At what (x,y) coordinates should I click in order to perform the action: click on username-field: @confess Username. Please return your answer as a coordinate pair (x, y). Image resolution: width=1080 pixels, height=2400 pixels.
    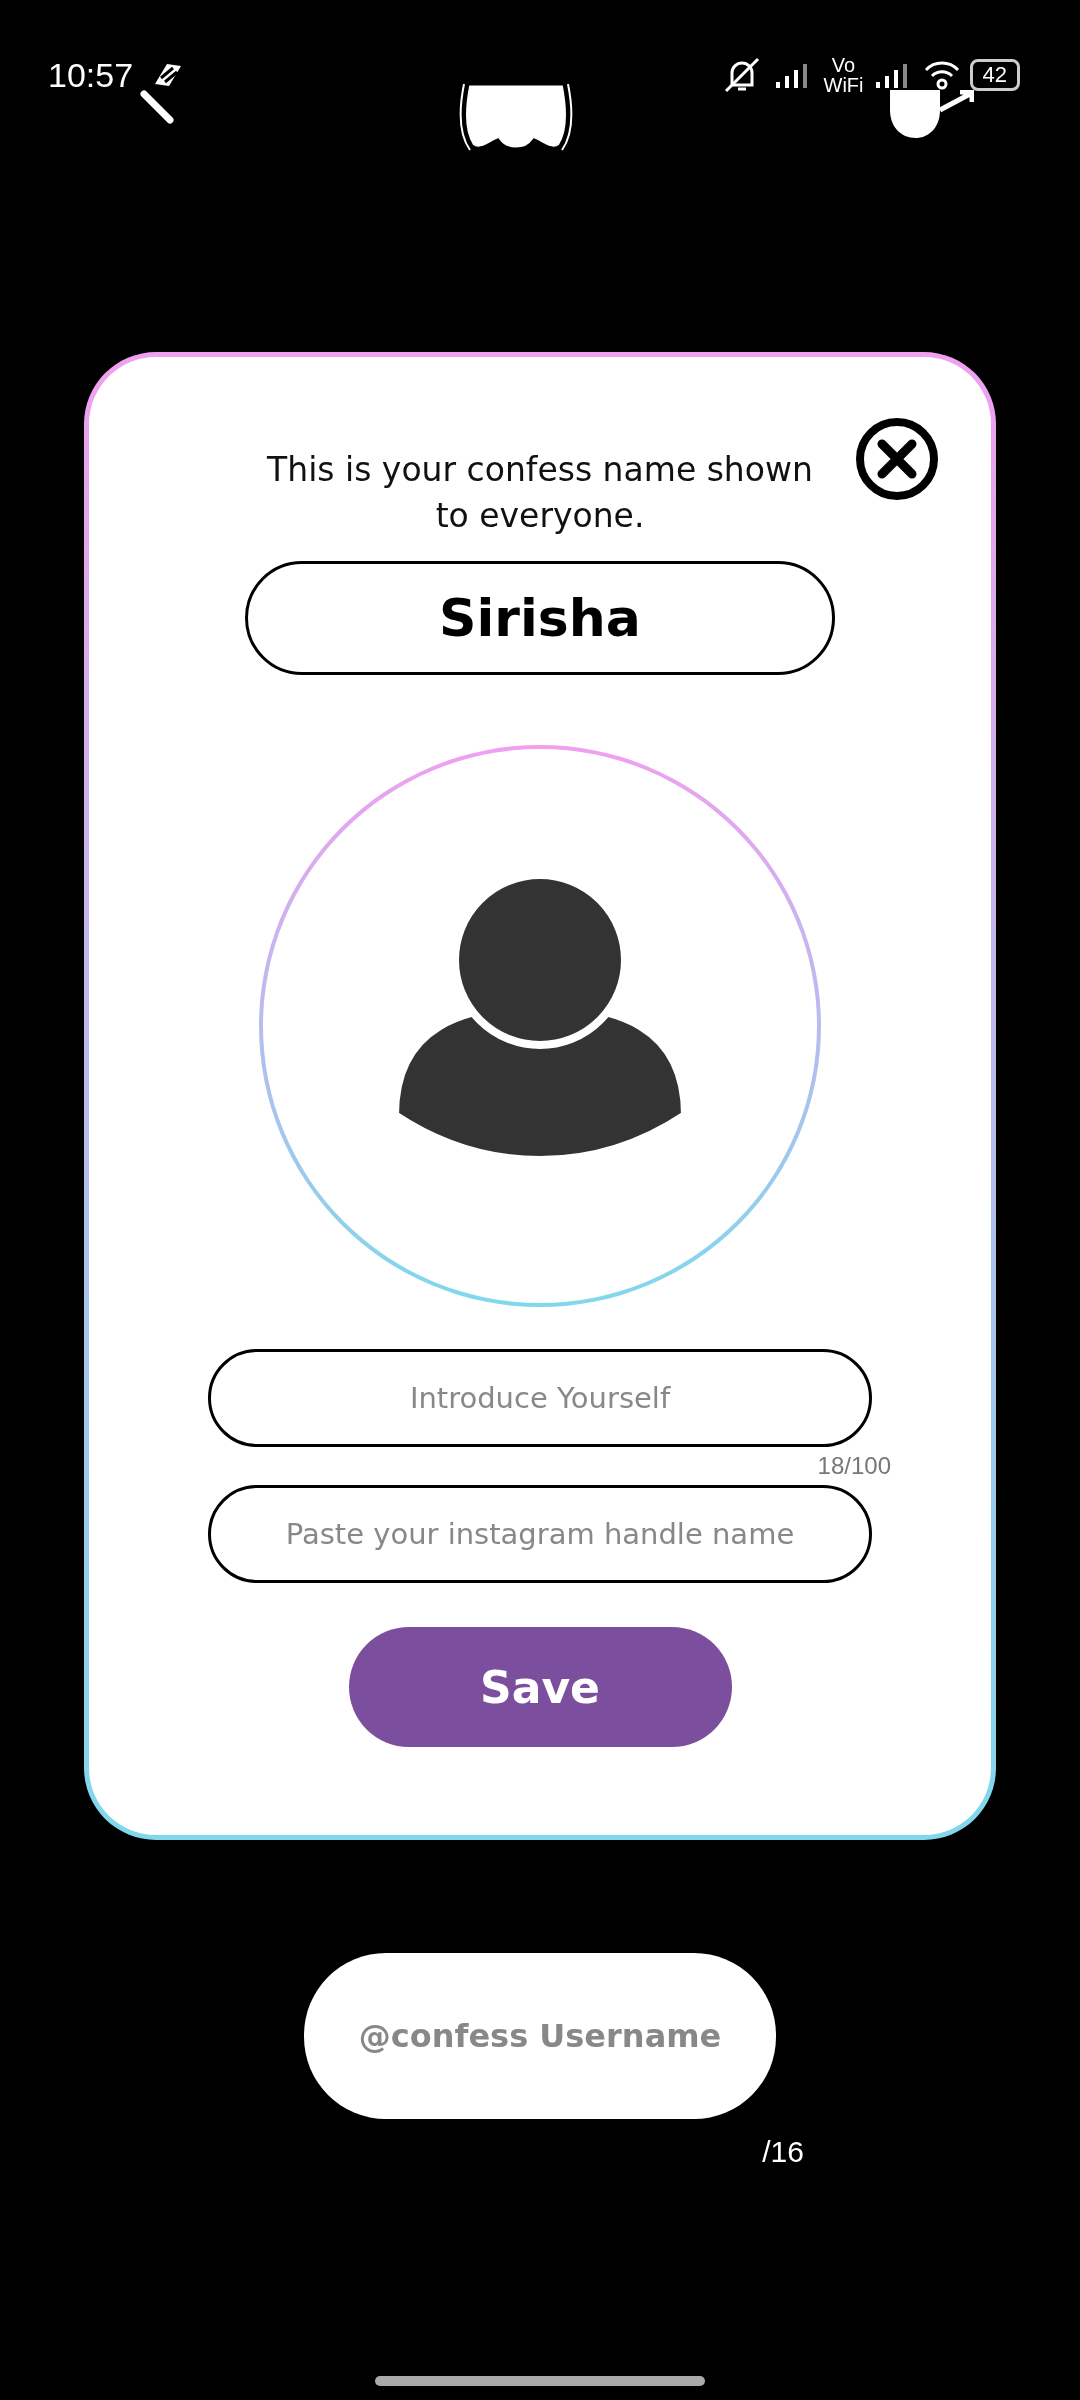
    Looking at the image, I should click on (540, 2036).